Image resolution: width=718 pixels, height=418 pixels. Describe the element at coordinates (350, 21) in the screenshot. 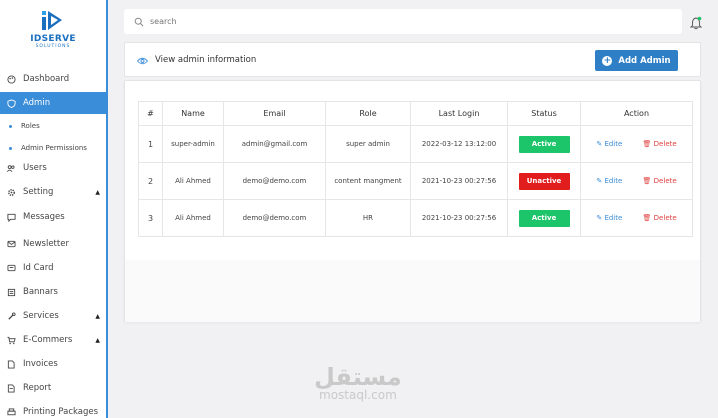

I see `search-input` at that location.